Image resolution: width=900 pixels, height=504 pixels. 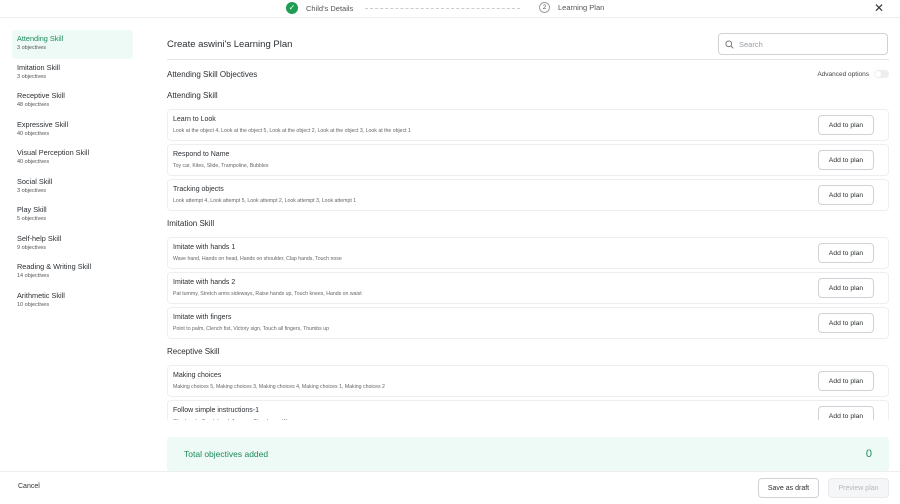 I want to click on check-icon: ✓, so click(x=292, y=8).